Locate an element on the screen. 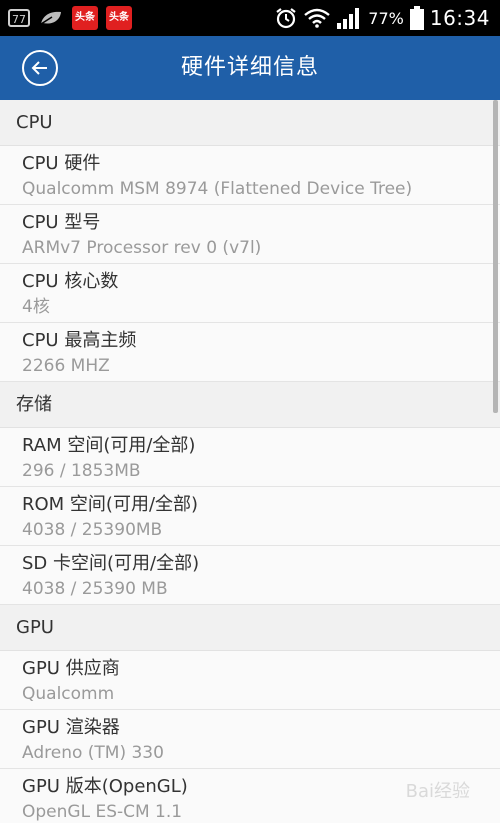 The height and width of the screenshot is (823, 500). system-indicators: 77% 16:34 is located at coordinates (382, 18).